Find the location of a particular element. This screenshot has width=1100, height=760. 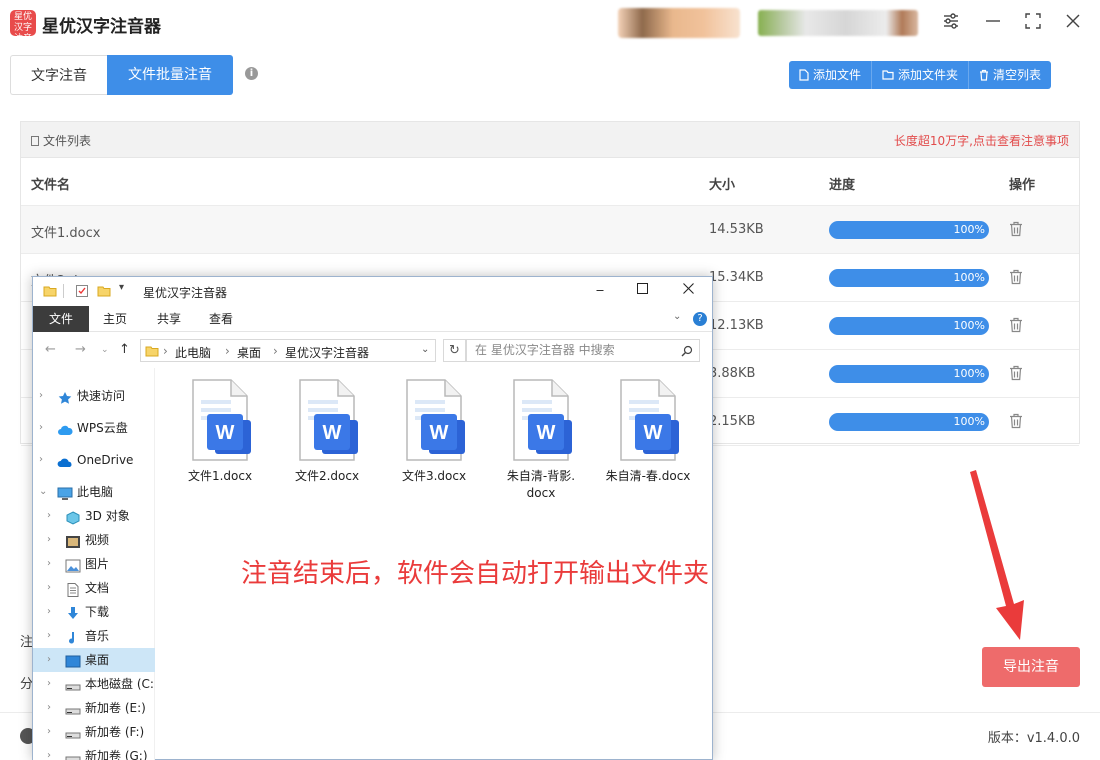

explorer-maximize-icon is located at coordinates (642, 291).